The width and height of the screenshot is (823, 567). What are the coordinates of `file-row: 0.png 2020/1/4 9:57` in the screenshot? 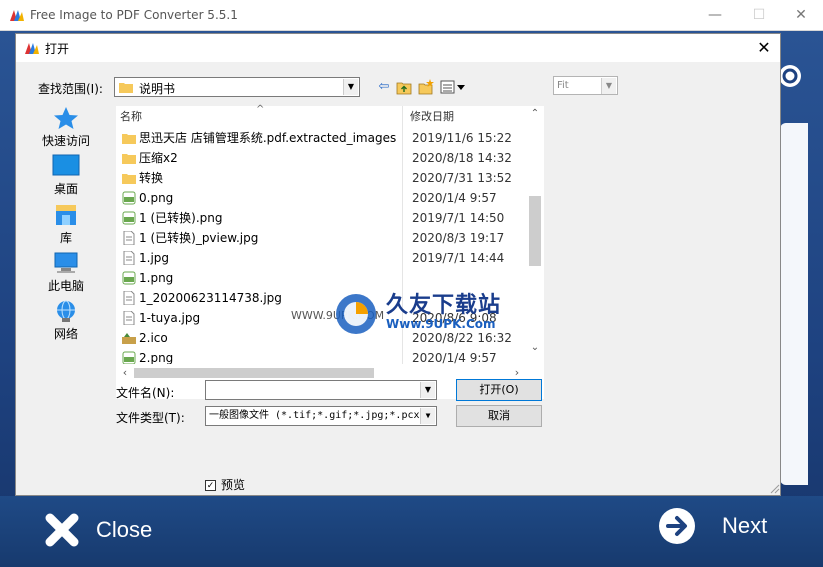 It's located at (321, 198).